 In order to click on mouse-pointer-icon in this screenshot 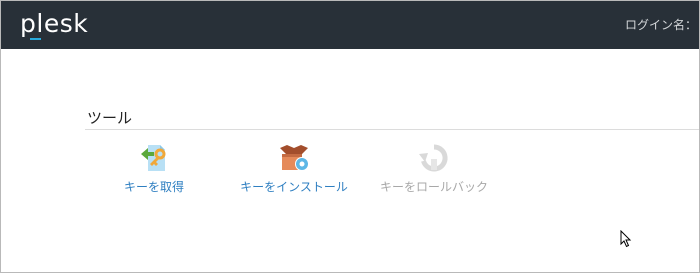, I will do `click(626, 239)`.